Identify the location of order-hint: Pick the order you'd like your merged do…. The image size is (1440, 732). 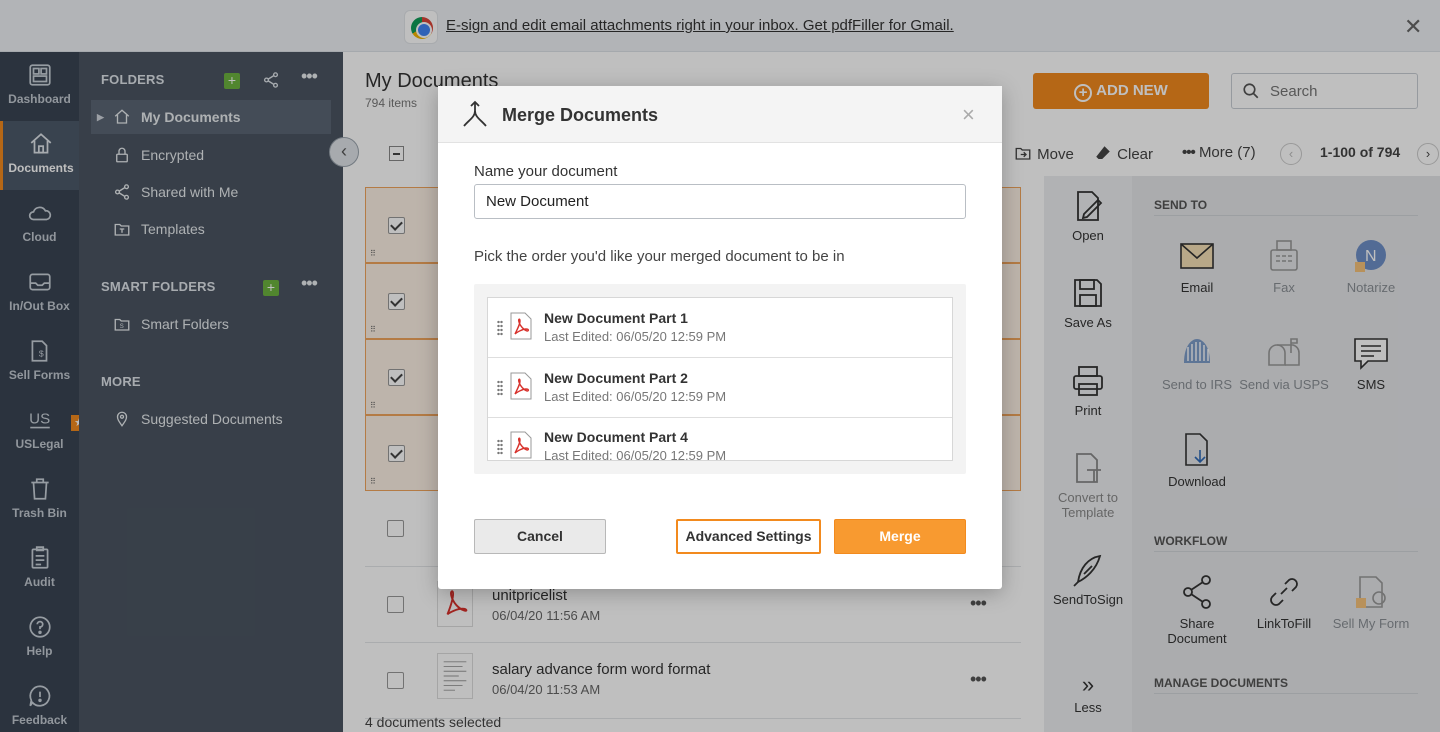
(659, 256).